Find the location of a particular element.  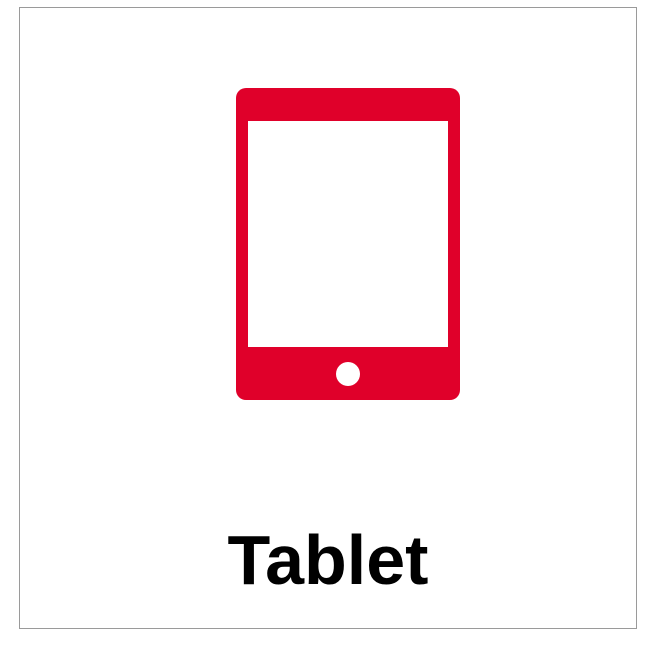

tablet-home-button is located at coordinates (348, 374).